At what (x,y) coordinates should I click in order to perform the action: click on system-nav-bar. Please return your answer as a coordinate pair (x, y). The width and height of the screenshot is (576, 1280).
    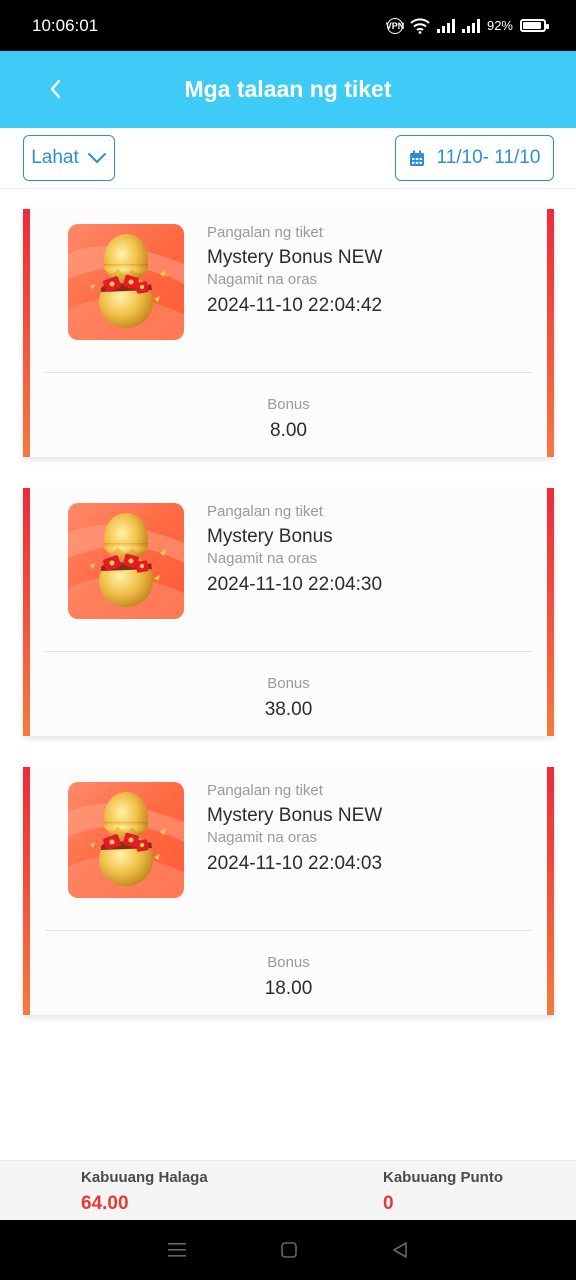
    Looking at the image, I should click on (288, 1250).